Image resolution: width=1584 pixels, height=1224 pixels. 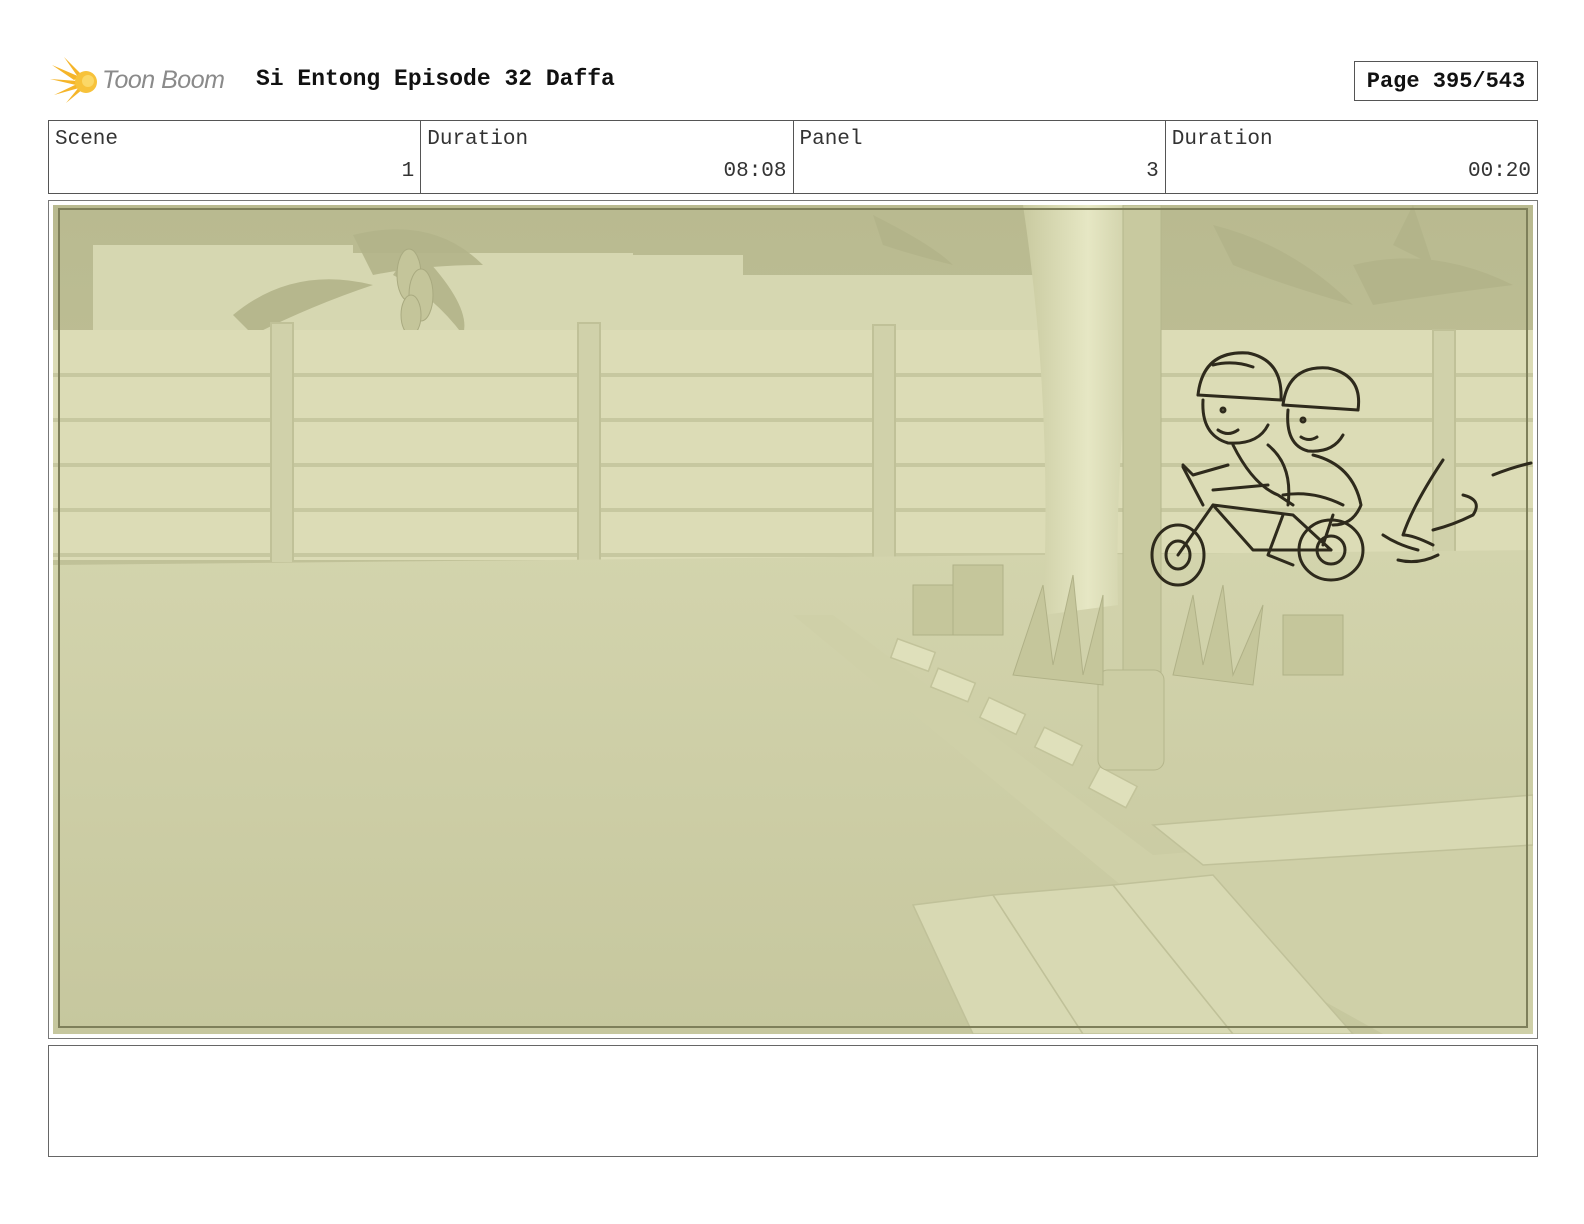 What do you see at coordinates (1142, 445) in the screenshot?
I see `pole` at bounding box center [1142, 445].